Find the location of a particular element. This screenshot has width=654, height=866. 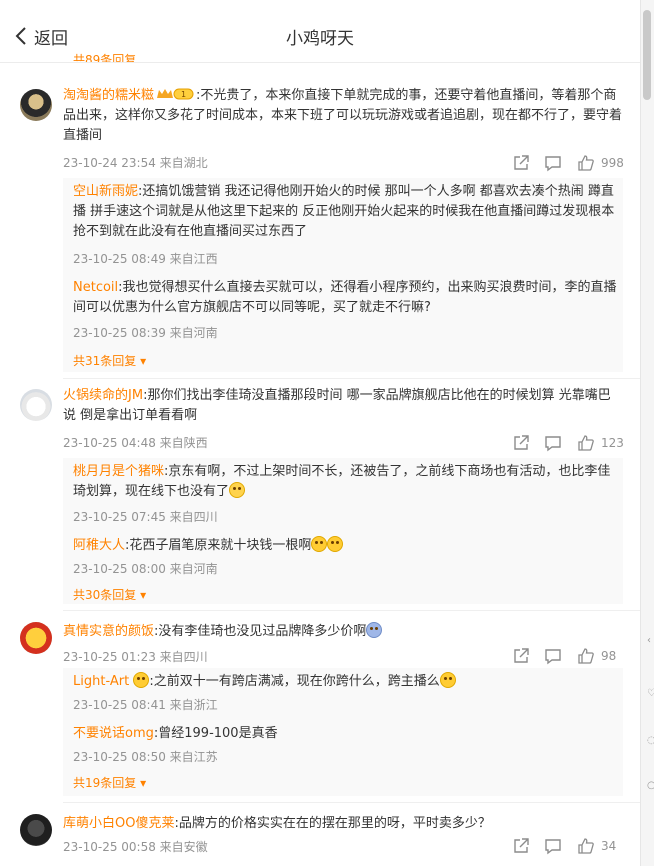

reply-content: :花西子眉笔原来就十块钱一根啊 is located at coordinates (218, 545).